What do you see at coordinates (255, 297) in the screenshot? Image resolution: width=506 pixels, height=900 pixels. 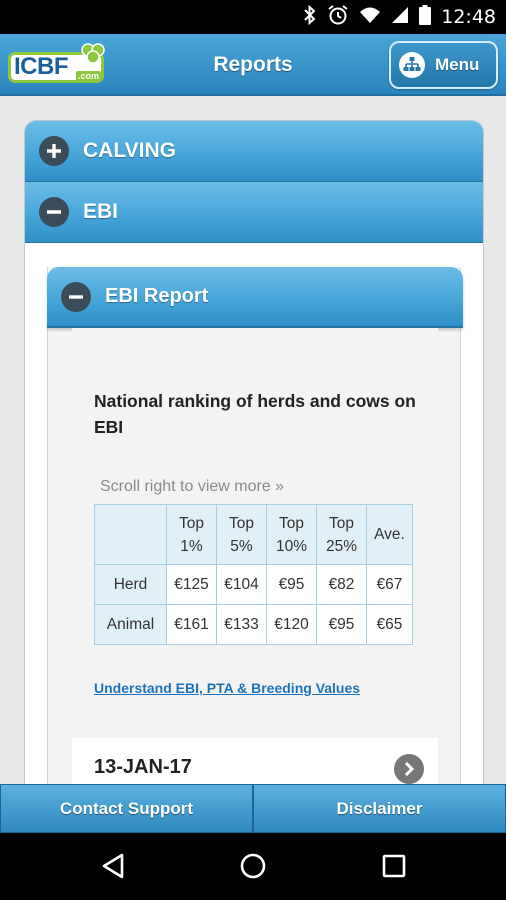 I see `accordion-ebi-report: EBI Report` at bounding box center [255, 297].